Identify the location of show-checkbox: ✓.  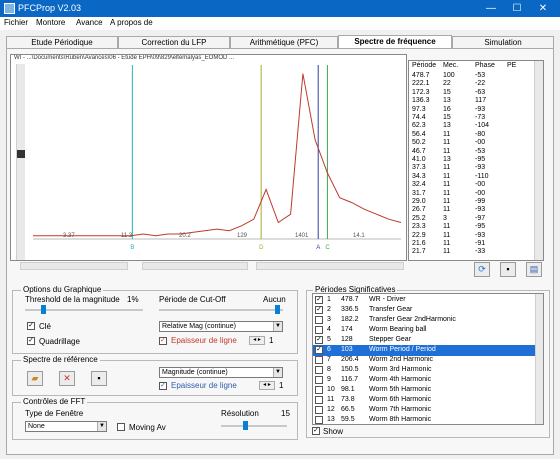
(316, 431).